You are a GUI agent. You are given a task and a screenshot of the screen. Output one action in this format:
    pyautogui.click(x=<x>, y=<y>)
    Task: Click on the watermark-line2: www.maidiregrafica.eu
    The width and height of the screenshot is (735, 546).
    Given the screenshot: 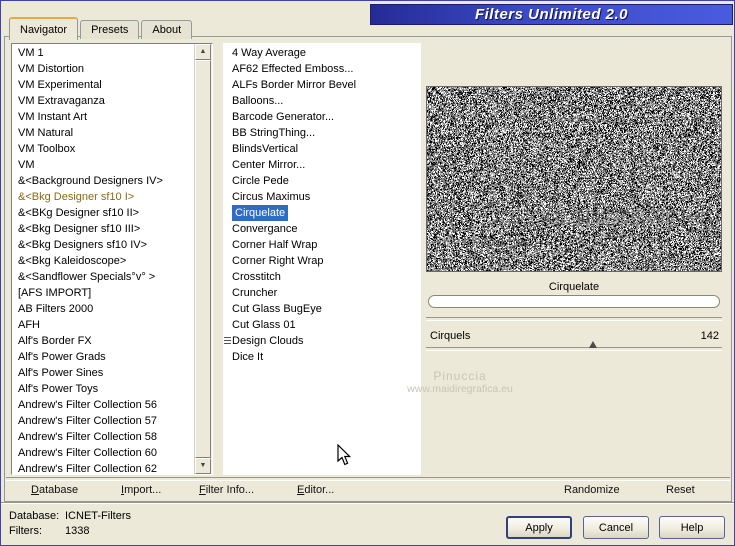 What is the action you would take?
    pyautogui.click(x=460, y=389)
    